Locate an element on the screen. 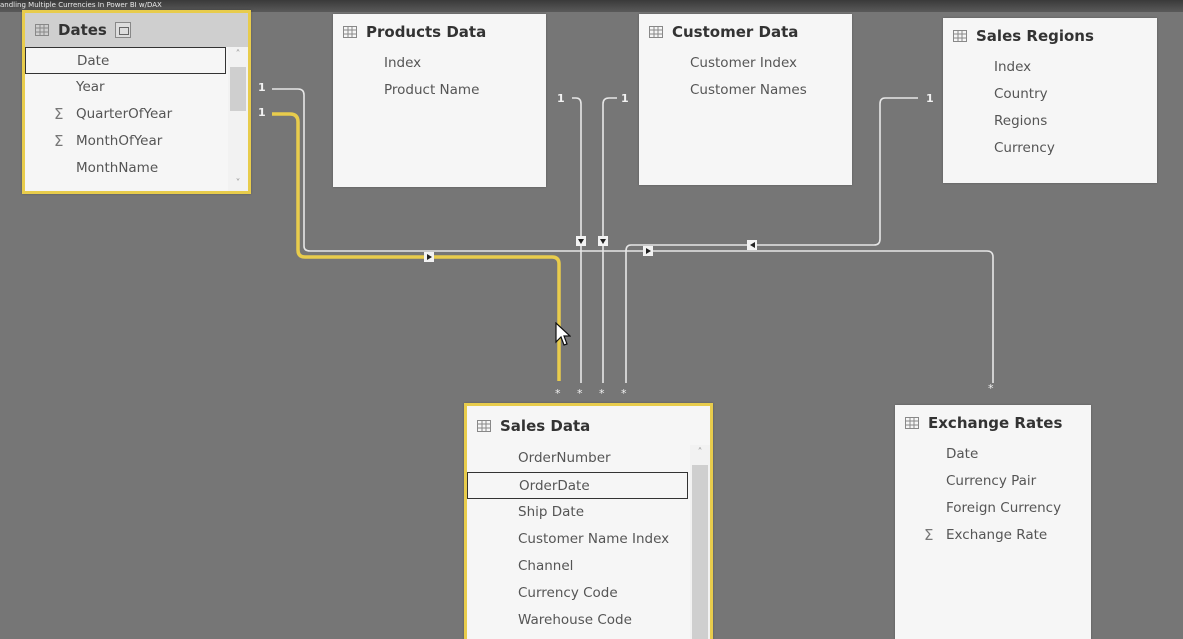  arrow-marker-customer is located at coordinates (603, 241).